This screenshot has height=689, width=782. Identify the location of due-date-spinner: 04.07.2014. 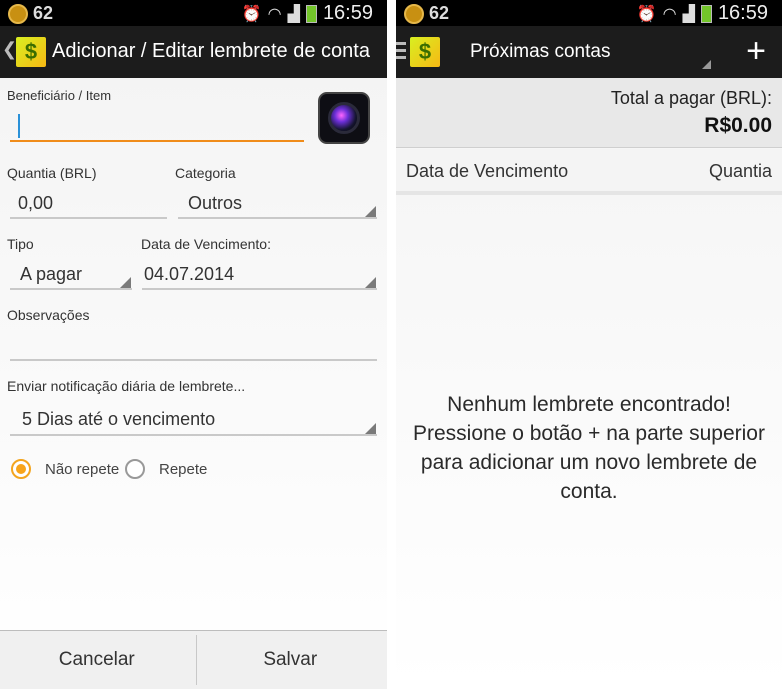
(259, 274).